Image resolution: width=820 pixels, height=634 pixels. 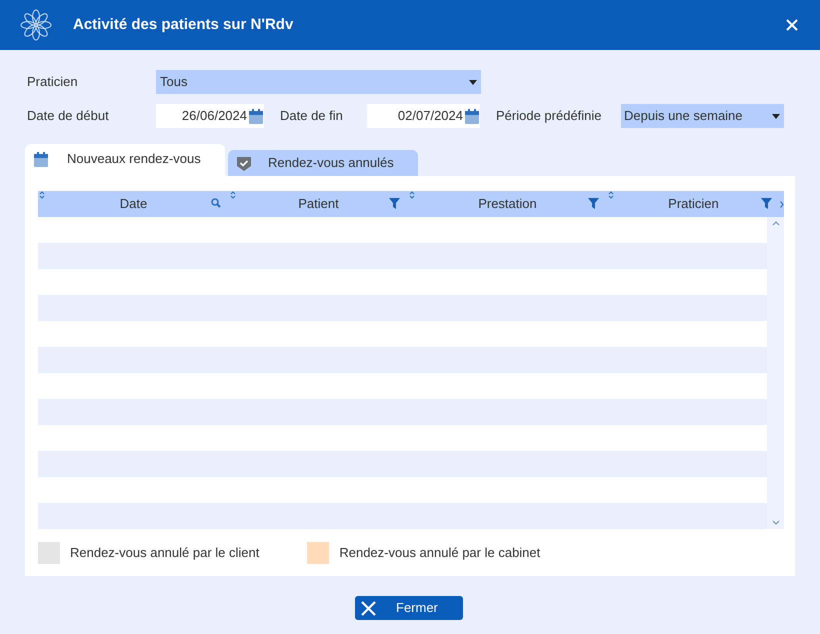 What do you see at coordinates (702, 116) in the screenshot?
I see `period-dropdown: Depuis une semaine` at bounding box center [702, 116].